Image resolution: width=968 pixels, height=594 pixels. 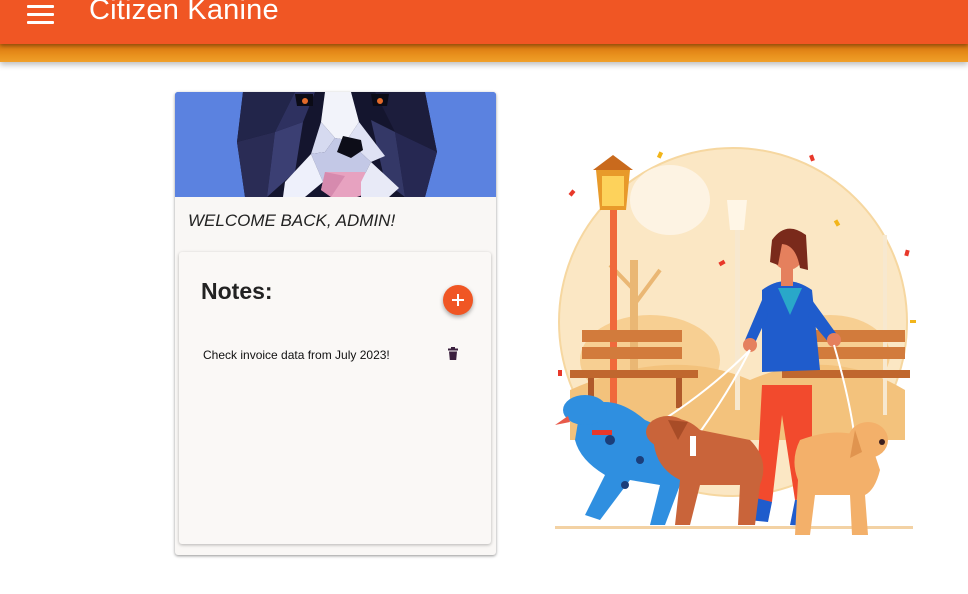 What do you see at coordinates (292, 220) in the screenshot?
I see `welcome-message: WELCOME BACK, ADMIN!` at bounding box center [292, 220].